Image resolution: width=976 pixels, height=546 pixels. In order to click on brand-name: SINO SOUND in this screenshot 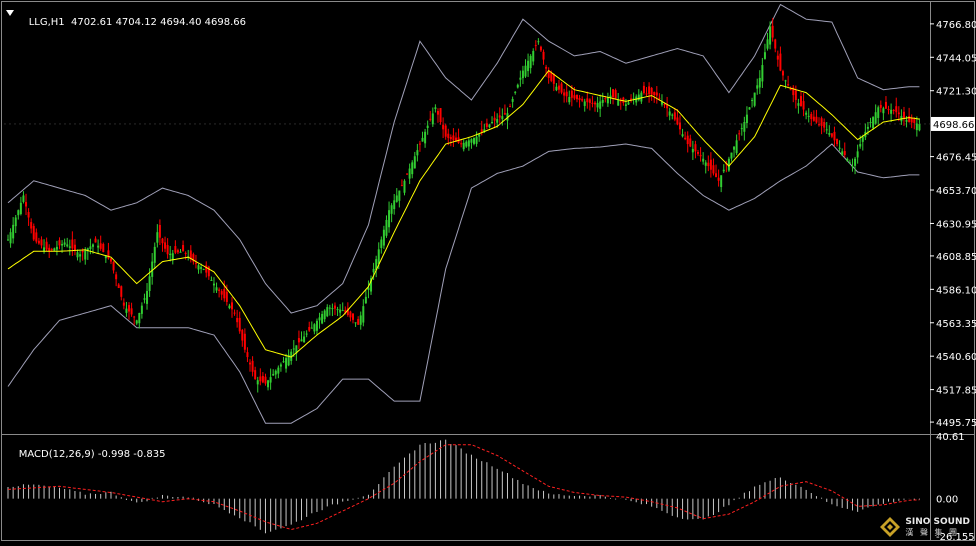, I will do `click(937, 521)`.